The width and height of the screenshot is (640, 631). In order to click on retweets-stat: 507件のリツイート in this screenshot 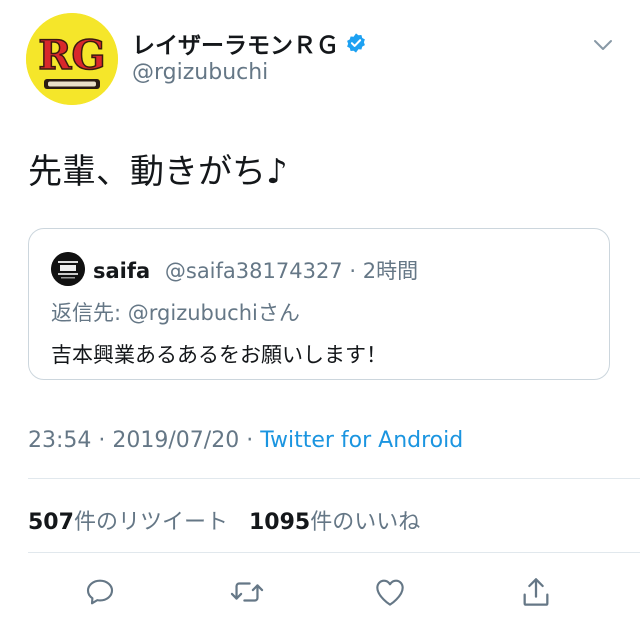, I will do `click(128, 522)`.